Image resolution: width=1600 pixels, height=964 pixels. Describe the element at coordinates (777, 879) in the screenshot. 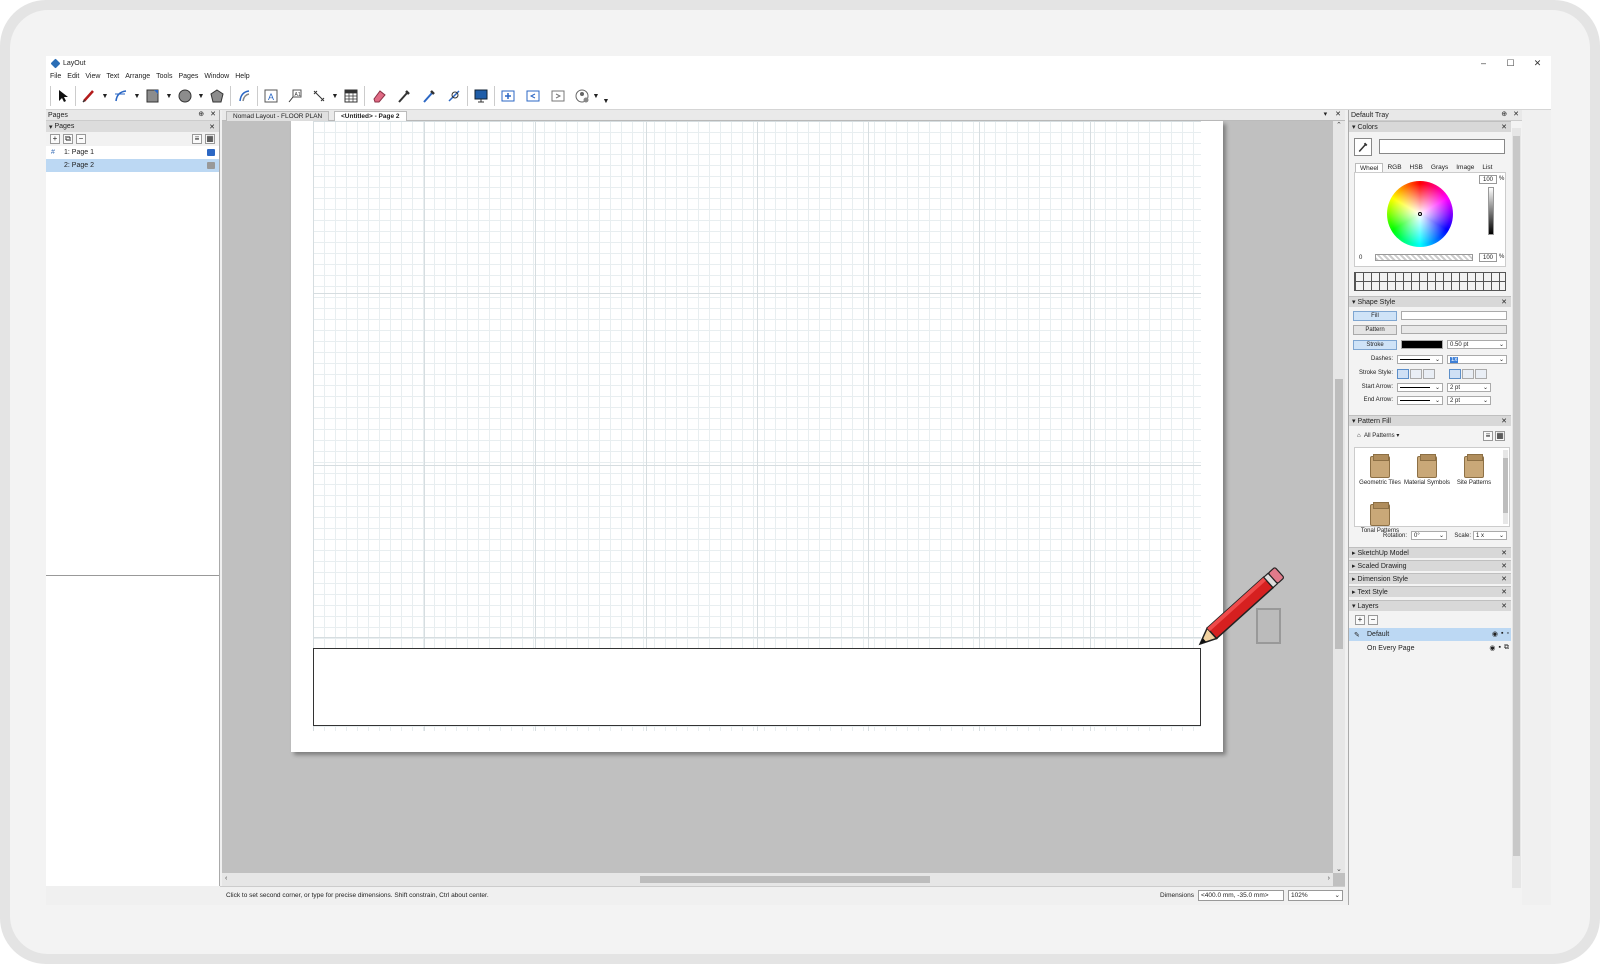

I see `horizontal-scrollbar: ‹ ›` at that location.